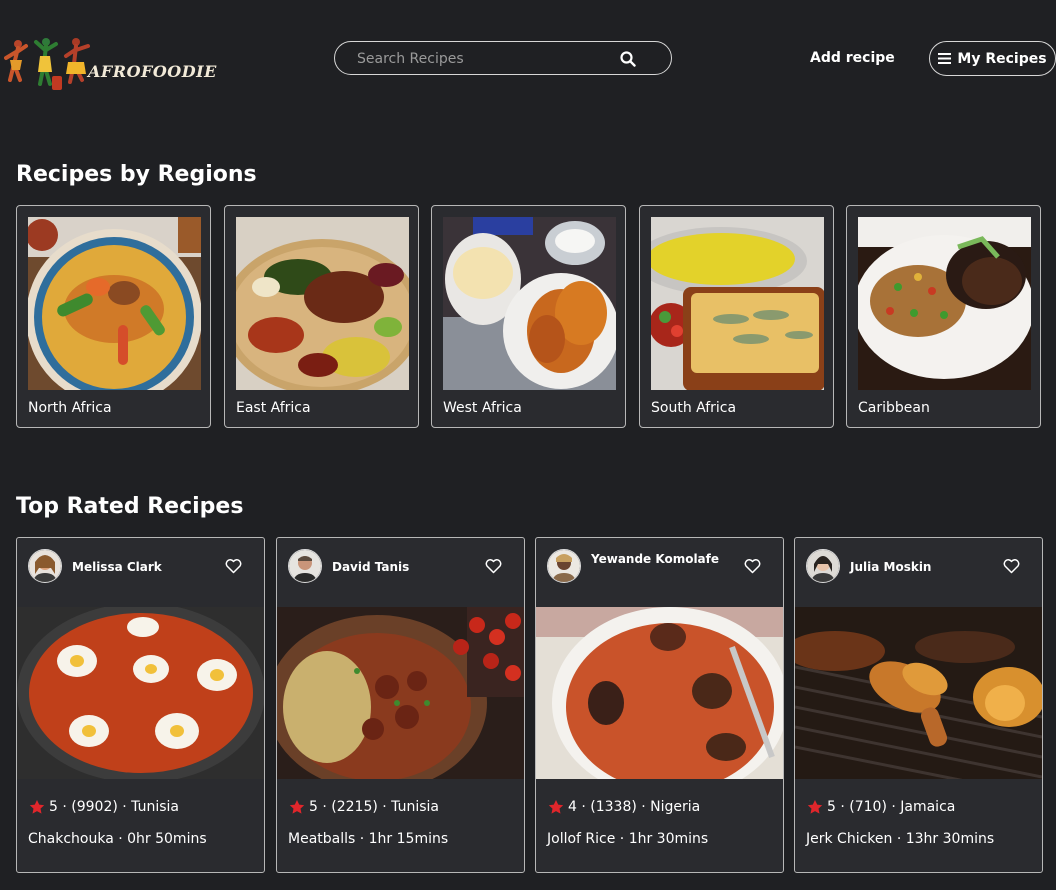  Describe the element at coordinates (117, 567) in the screenshot. I see `author-name: Melissa Clark` at that location.